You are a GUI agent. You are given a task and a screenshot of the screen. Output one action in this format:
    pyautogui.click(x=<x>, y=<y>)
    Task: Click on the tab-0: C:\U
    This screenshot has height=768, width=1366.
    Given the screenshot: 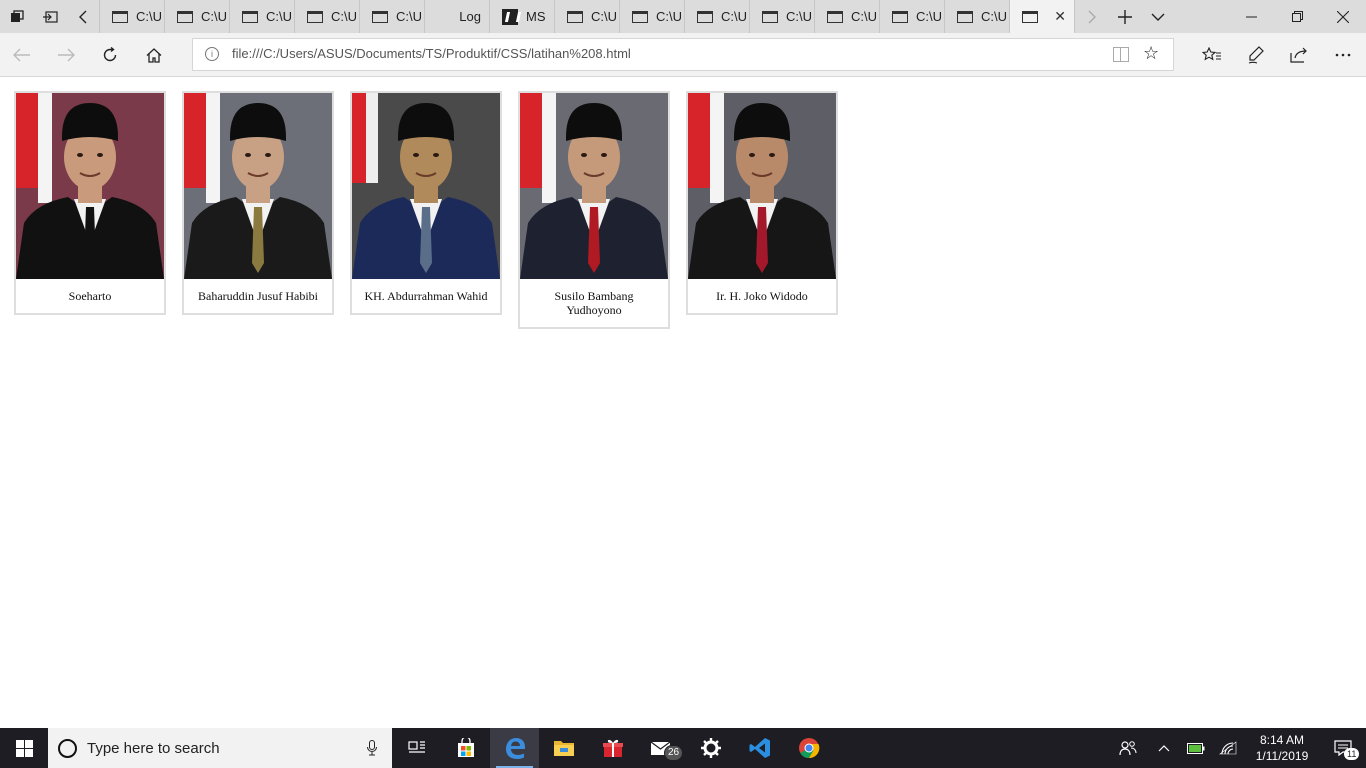 What is the action you would take?
    pyautogui.click(x=132, y=16)
    